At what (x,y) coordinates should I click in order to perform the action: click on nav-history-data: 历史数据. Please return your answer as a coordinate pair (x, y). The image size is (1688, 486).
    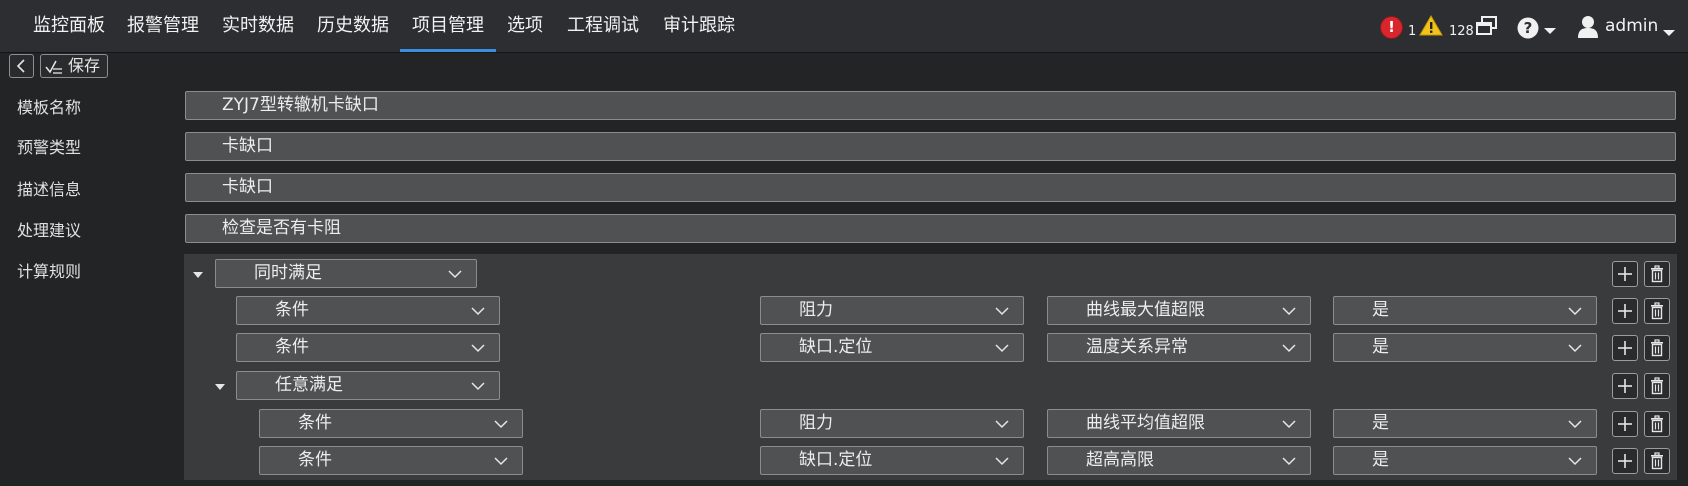
    Looking at the image, I should click on (353, 26).